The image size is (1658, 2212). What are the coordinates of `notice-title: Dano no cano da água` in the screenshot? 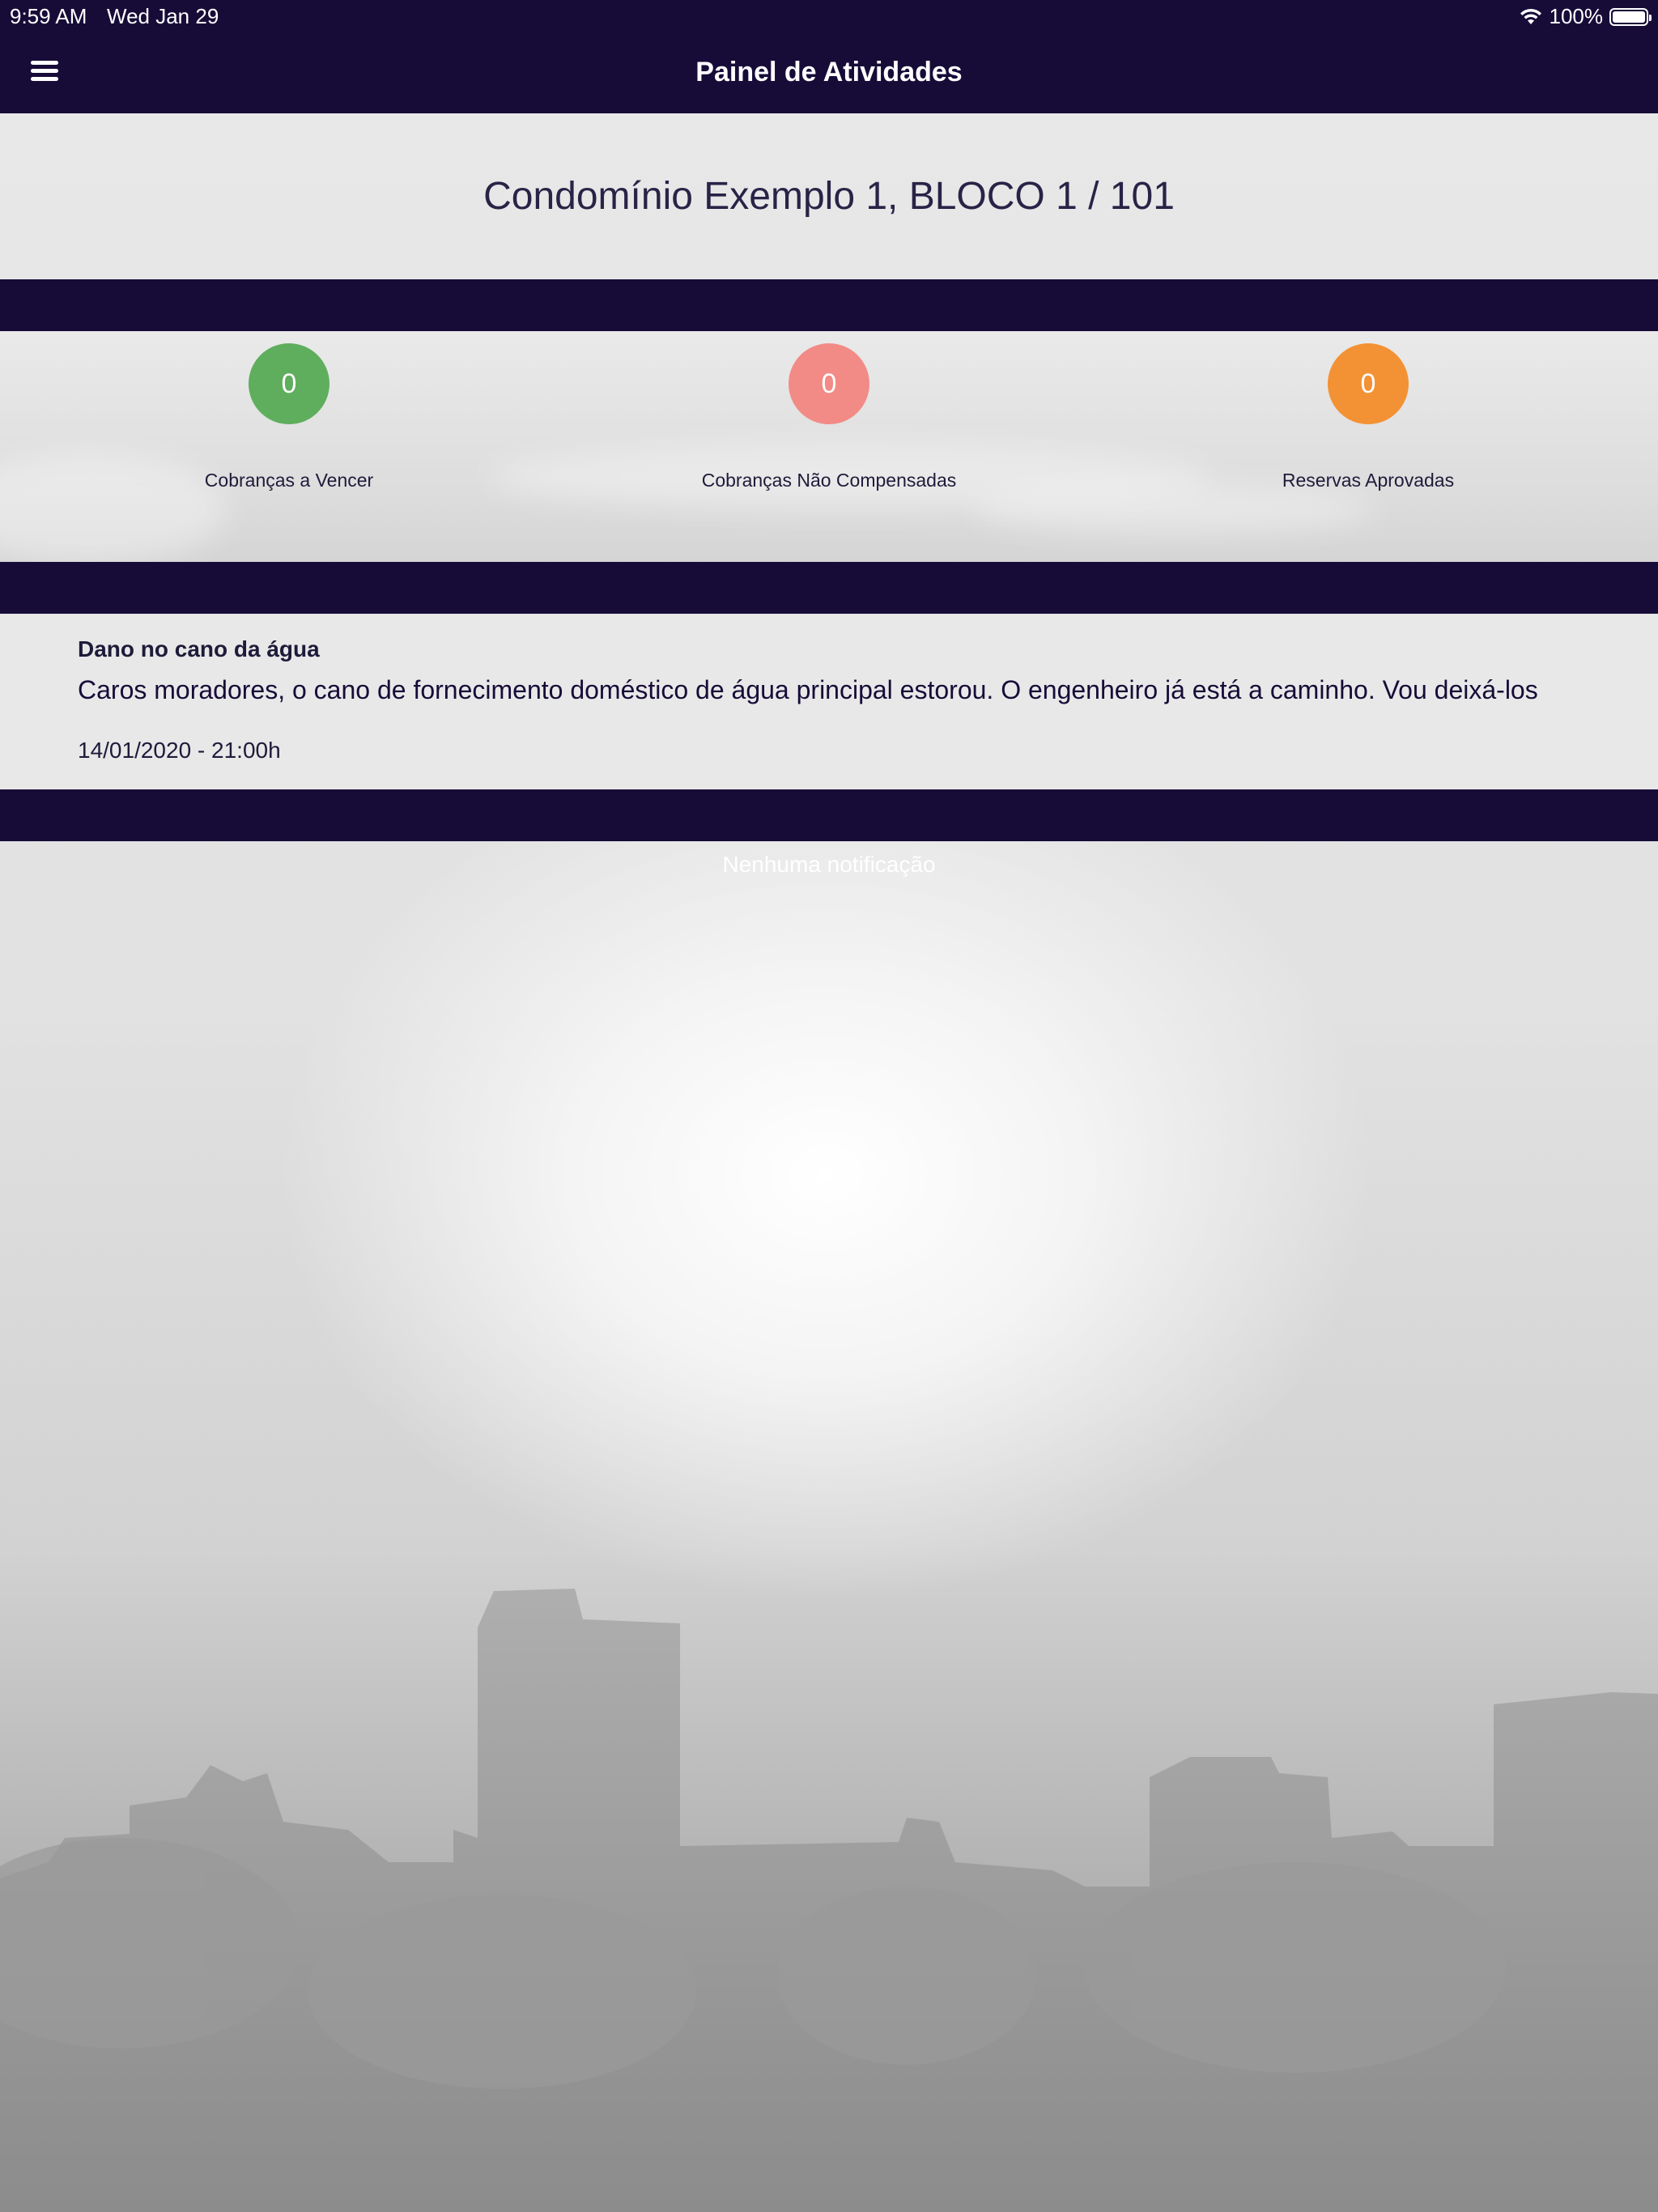 It's located at (199, 648).